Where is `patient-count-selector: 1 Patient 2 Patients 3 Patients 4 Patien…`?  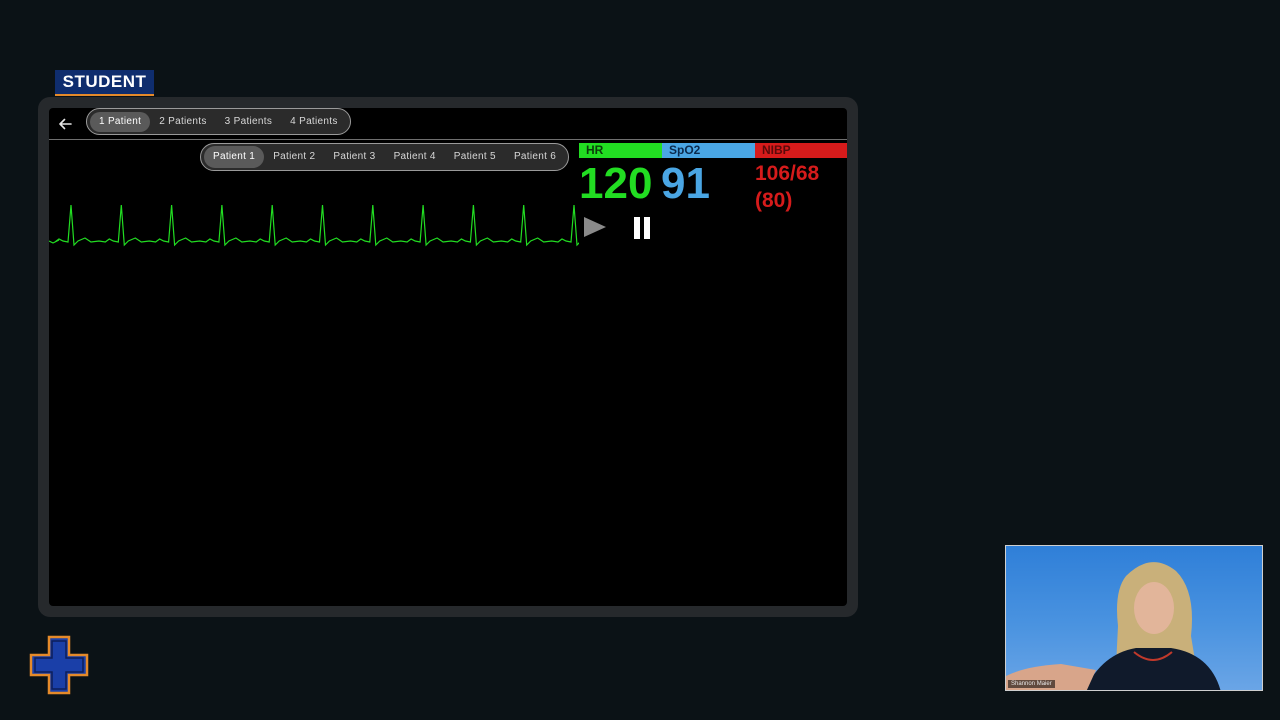
patient-count-selector: 1 Patient 2 Patients 3 Patients 4 Patien… is located at coordinates (218, 121).